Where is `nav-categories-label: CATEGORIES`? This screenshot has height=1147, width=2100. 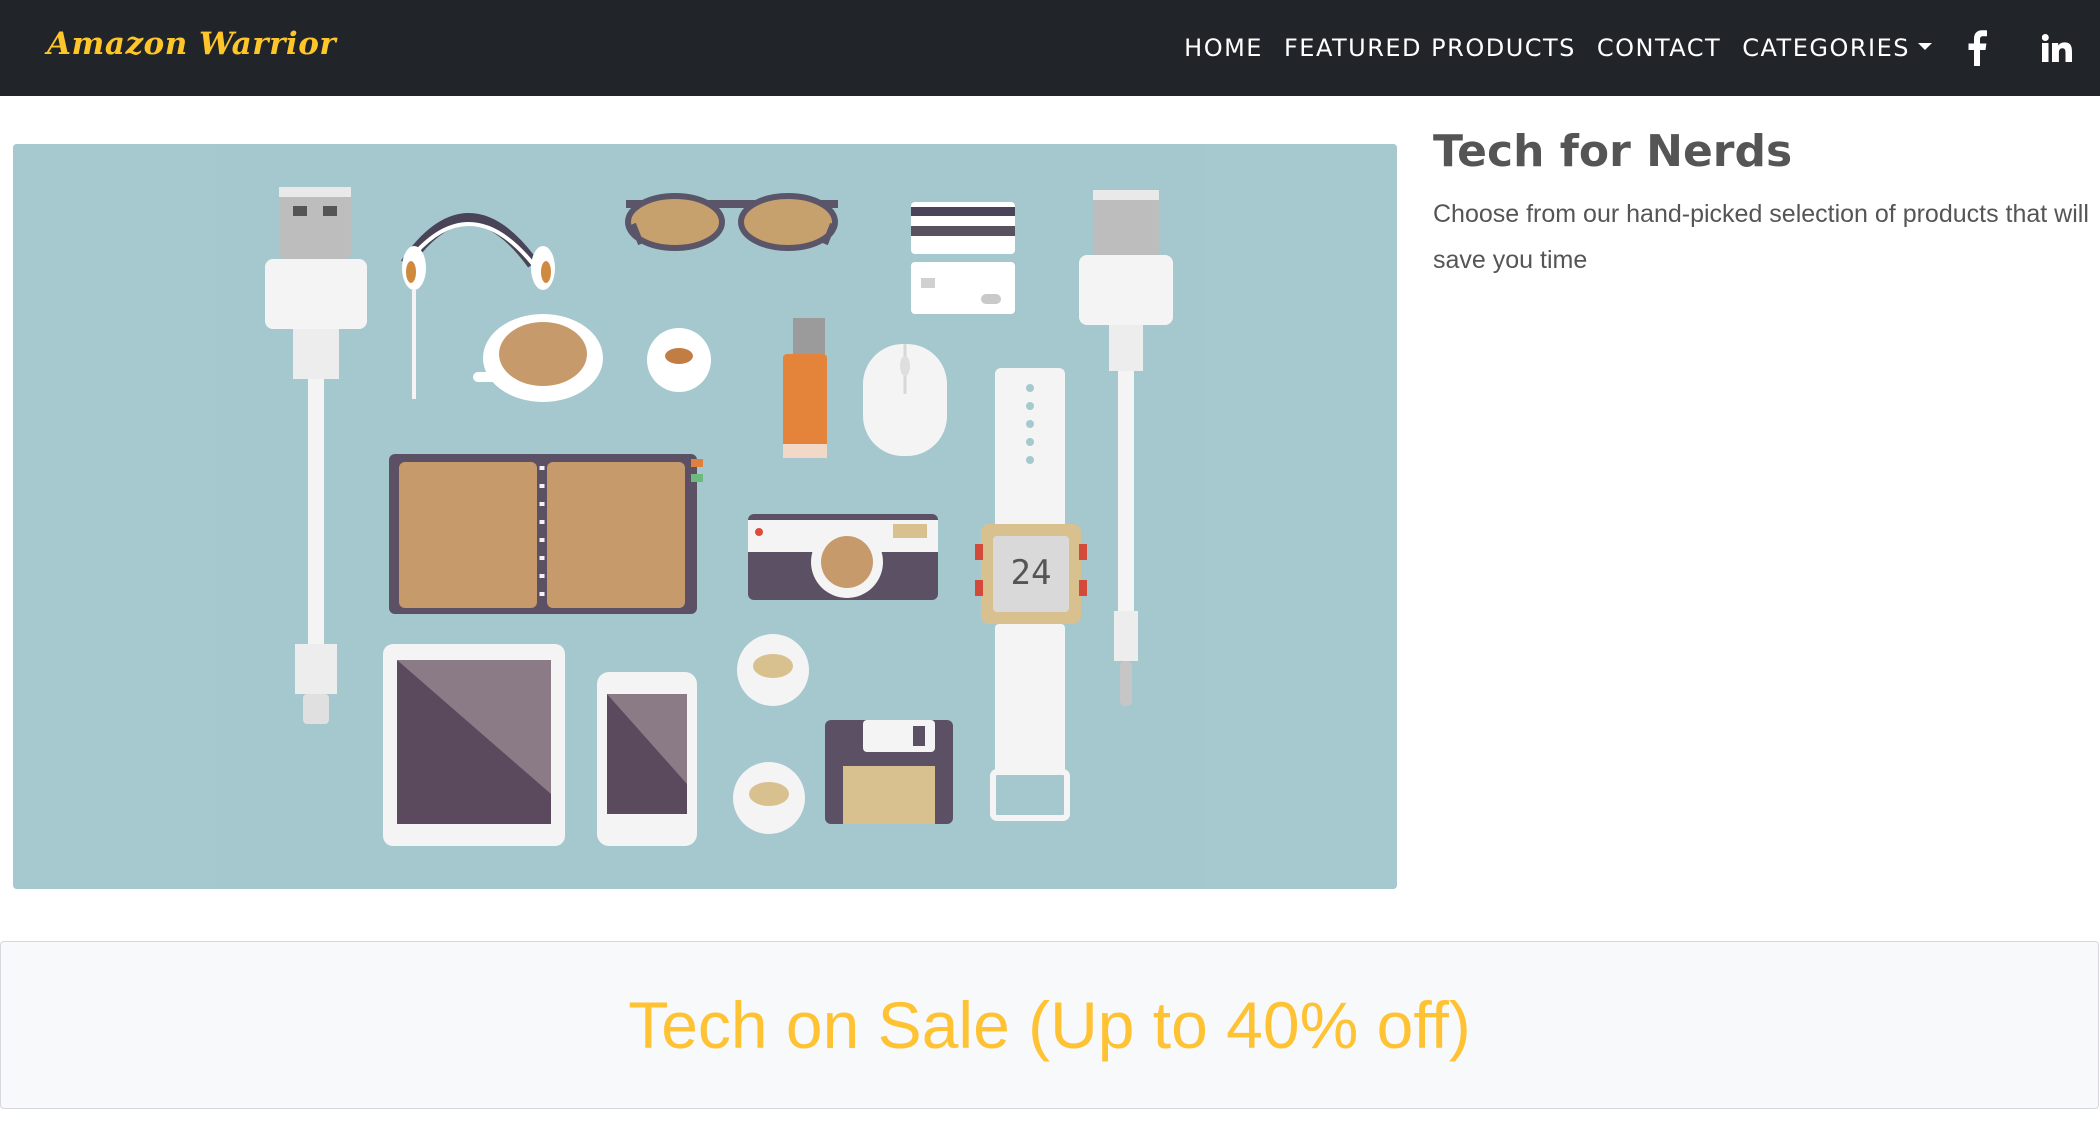 nav-categories-label: CATEGORIES is located at coordinates (1826, 48).